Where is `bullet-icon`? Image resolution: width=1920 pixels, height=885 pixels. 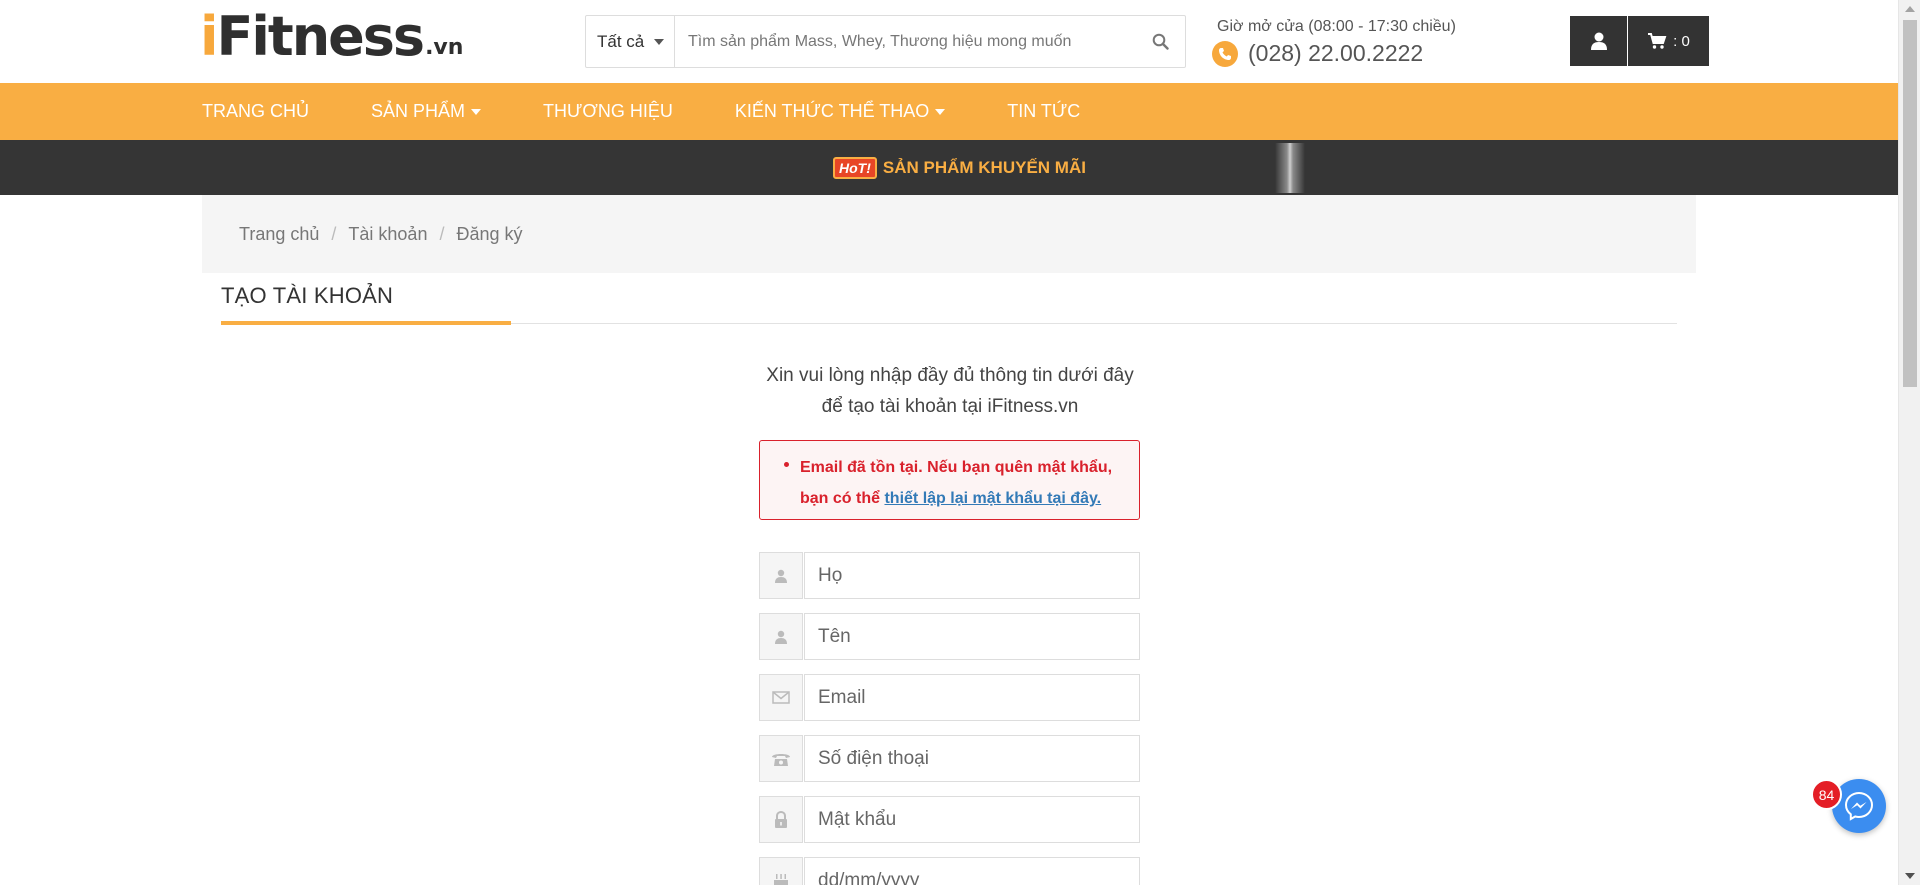
bullet-icon is located at coordinates (786, 464).